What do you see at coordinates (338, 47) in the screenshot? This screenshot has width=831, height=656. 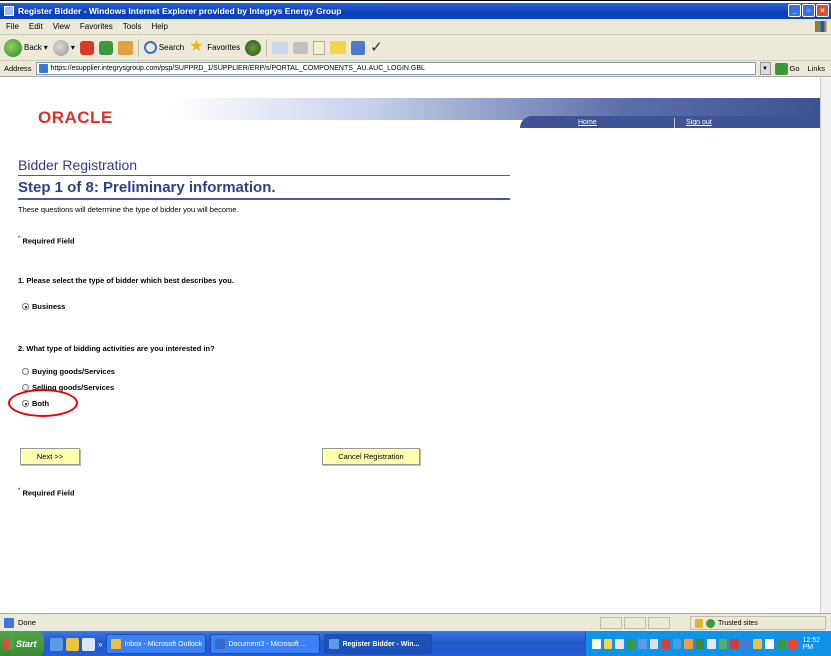 I see `folder-icon` at bounding box center [338, 47].